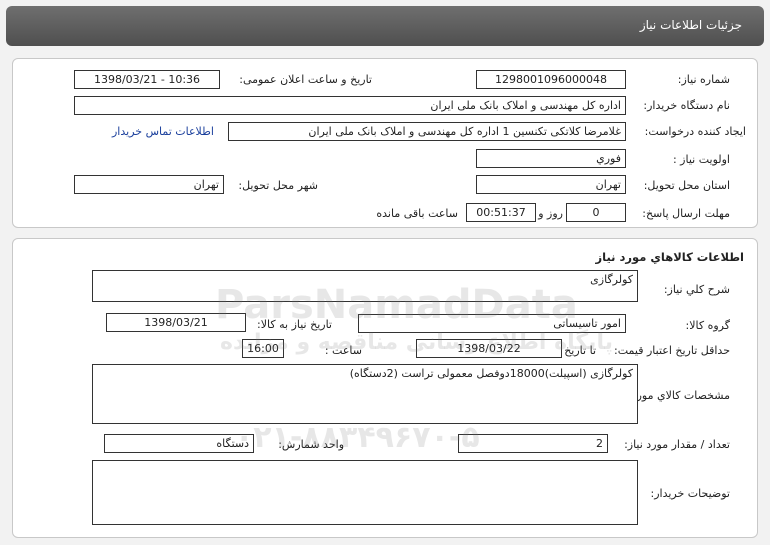  Describe the element at coordinates (669, 257) in the screenshot. I see `goods-section-title: اطلاعات کالاهاي مورد نياز` at that location.